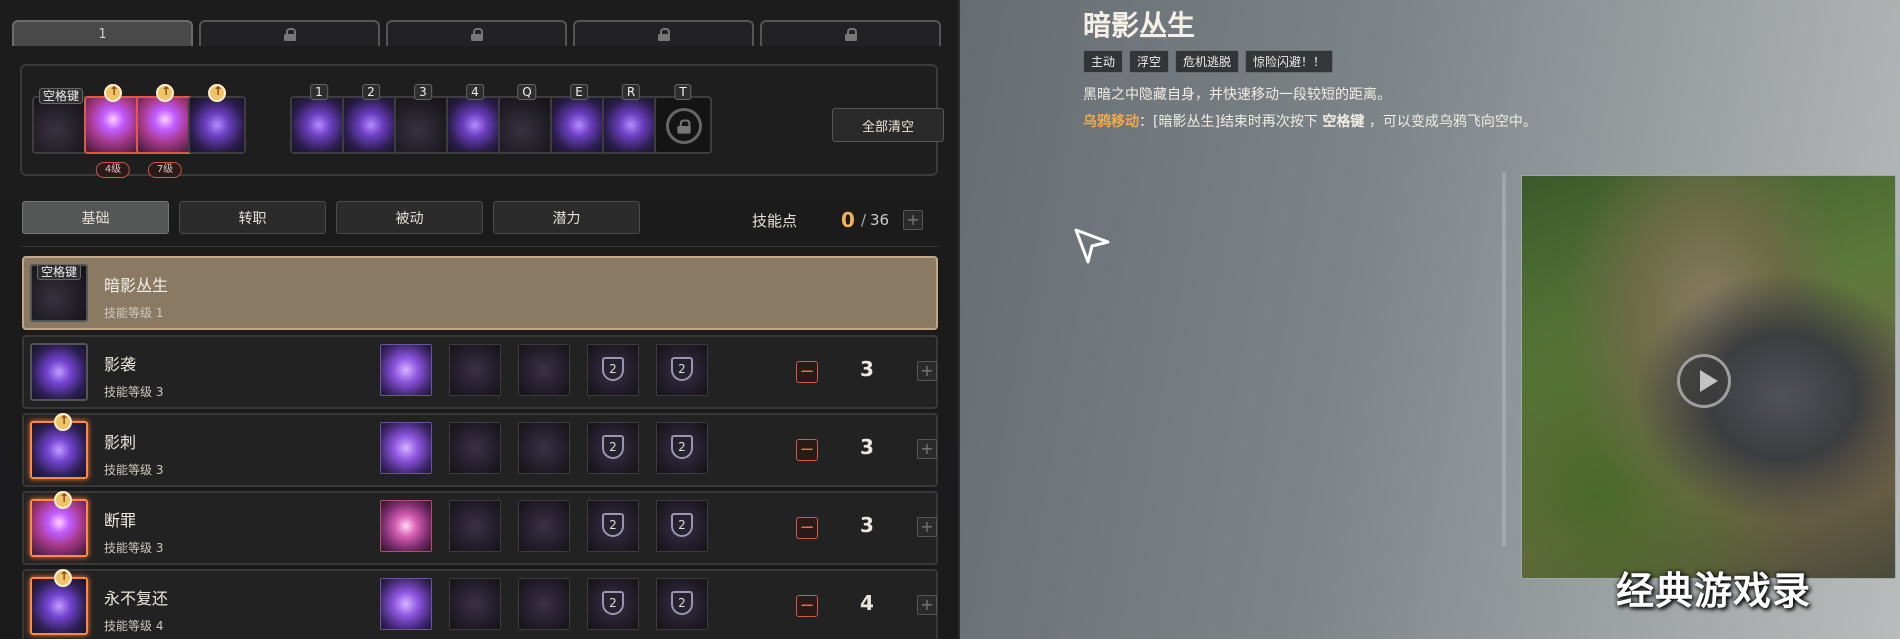  What do you see at coordinates (1092, 246) in the screenshot?
I see `mouse-cursor-icon` at bounding box center [1092, 246].